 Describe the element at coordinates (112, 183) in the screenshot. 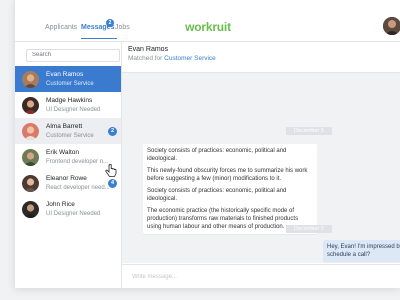

I see `unread-badge: 4` at that location.